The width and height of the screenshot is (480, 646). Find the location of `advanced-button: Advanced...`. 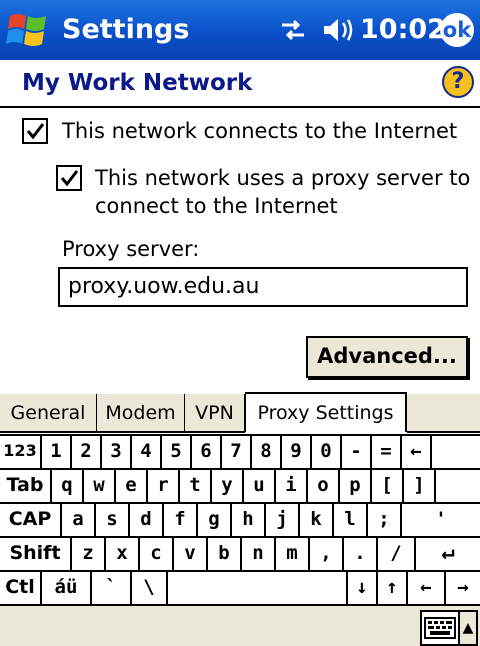

advanced-button: Advanced... is located at coordinates (387, 357).